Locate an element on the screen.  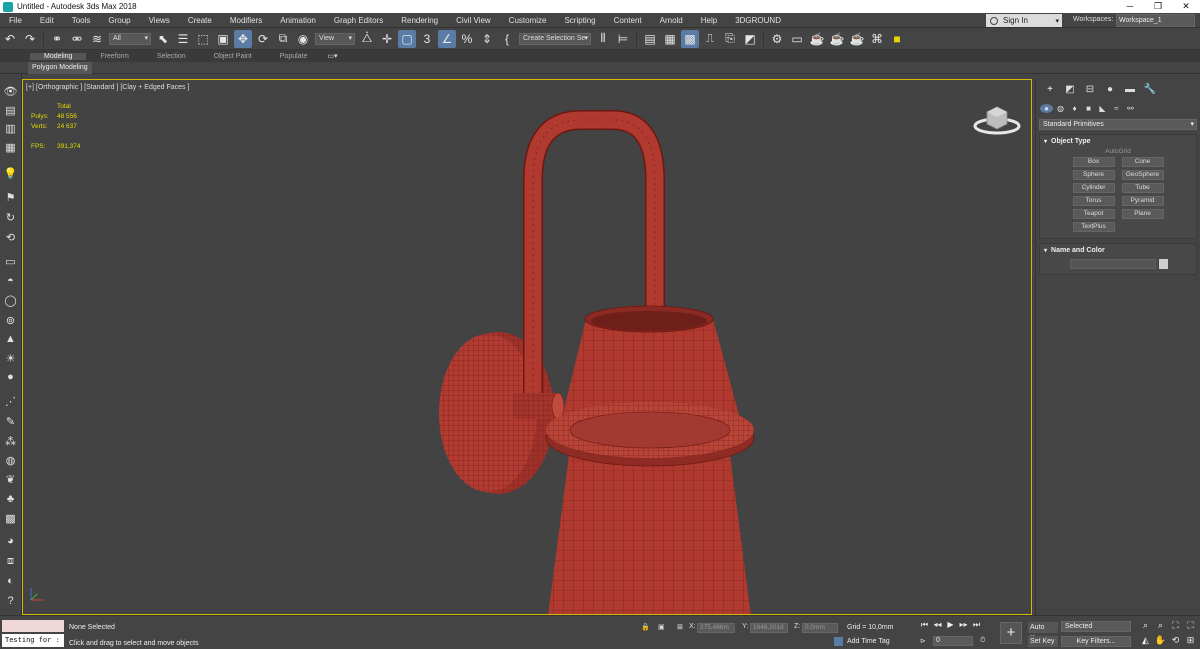
selection-filter-select: All is located at coordinates (130, 38).